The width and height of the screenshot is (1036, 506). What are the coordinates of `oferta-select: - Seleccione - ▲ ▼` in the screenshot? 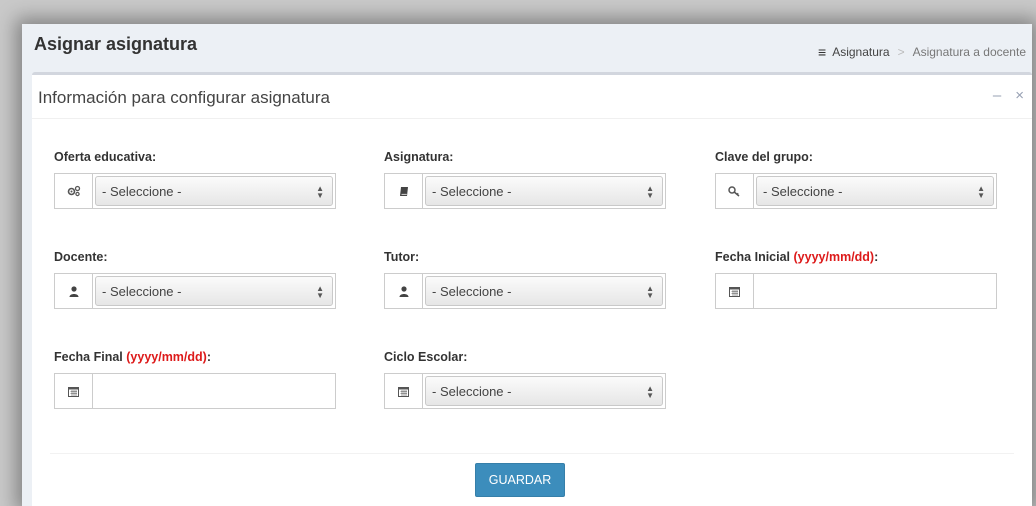 It's located at (214, 191).